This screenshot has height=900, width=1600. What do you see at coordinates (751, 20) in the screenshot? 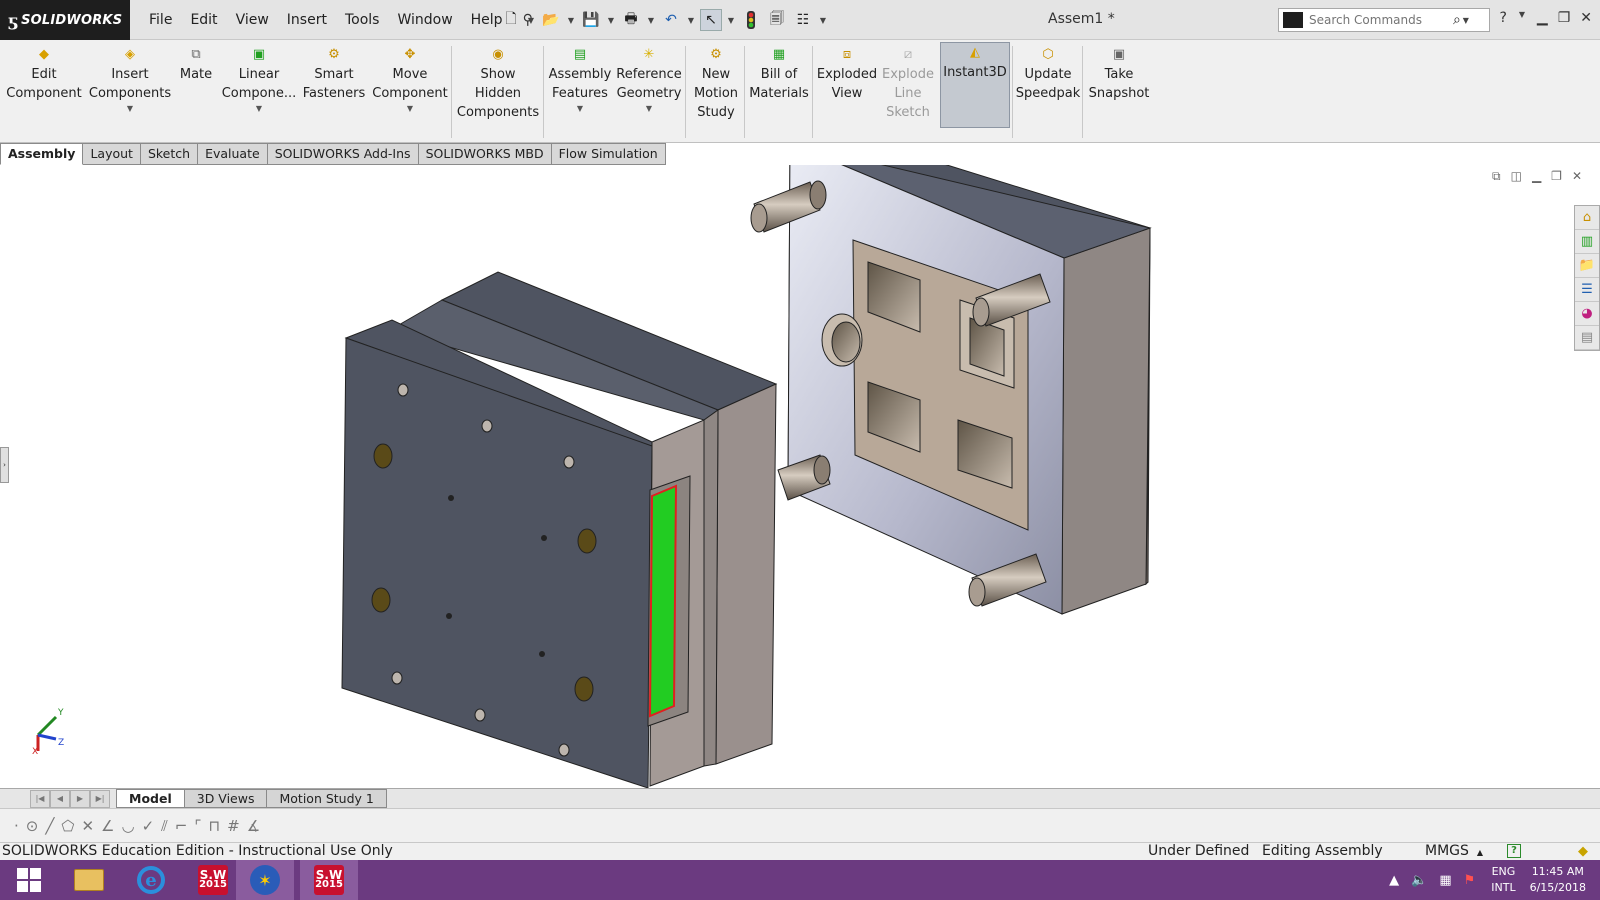
I see `rebuild-icon` at bounding box center [751, 20].